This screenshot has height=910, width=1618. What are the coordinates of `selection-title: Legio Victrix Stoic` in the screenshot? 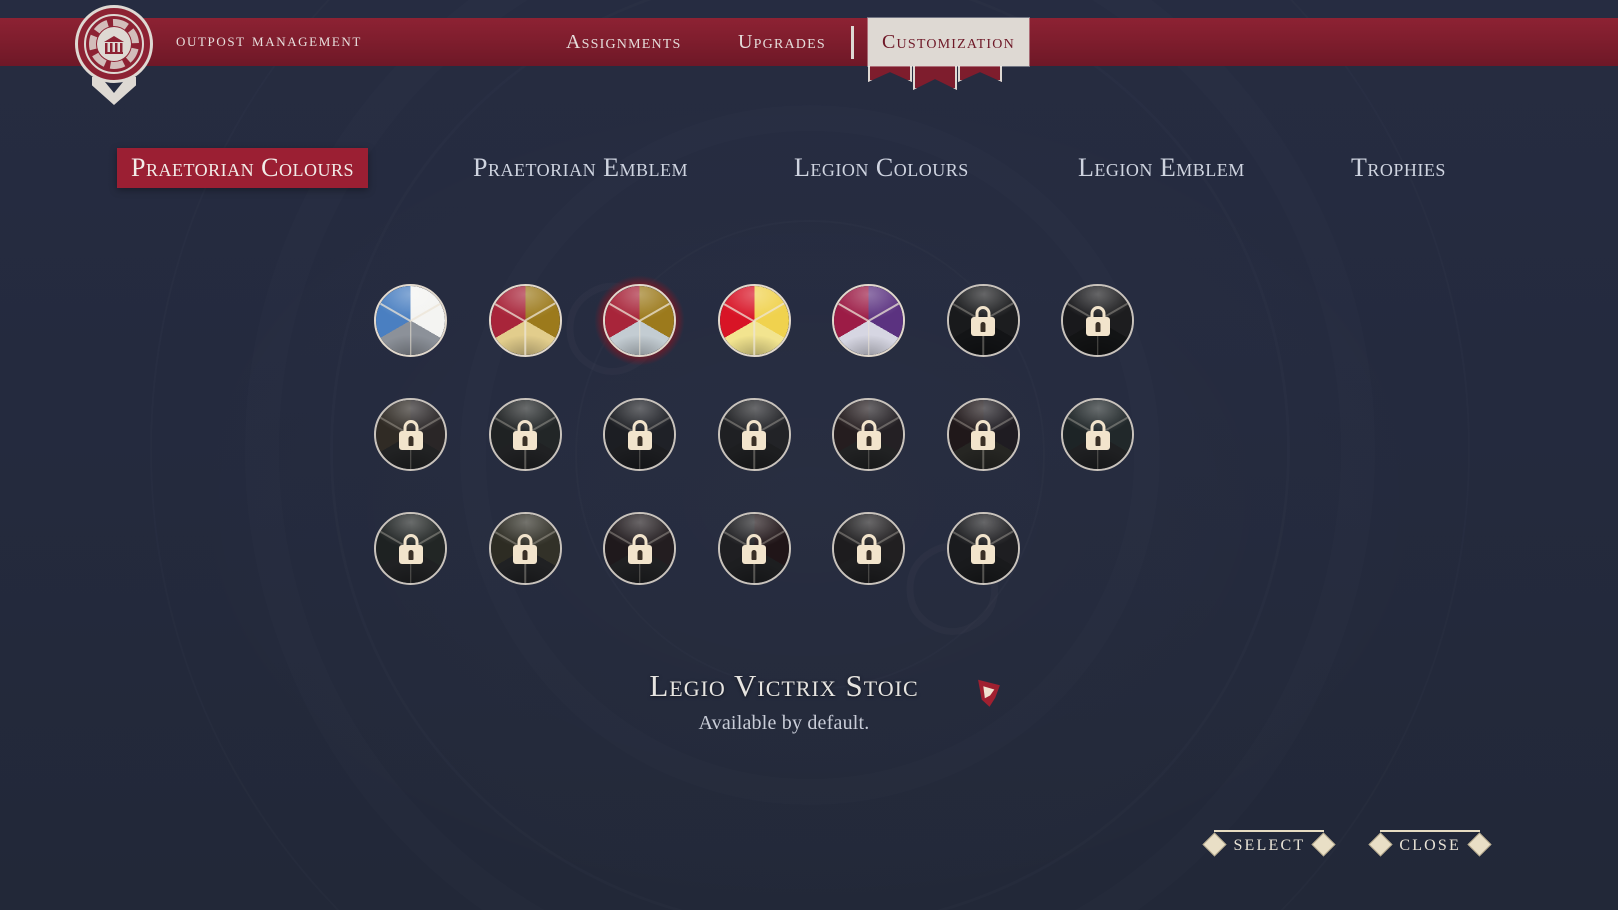 It's located at (784, 685).